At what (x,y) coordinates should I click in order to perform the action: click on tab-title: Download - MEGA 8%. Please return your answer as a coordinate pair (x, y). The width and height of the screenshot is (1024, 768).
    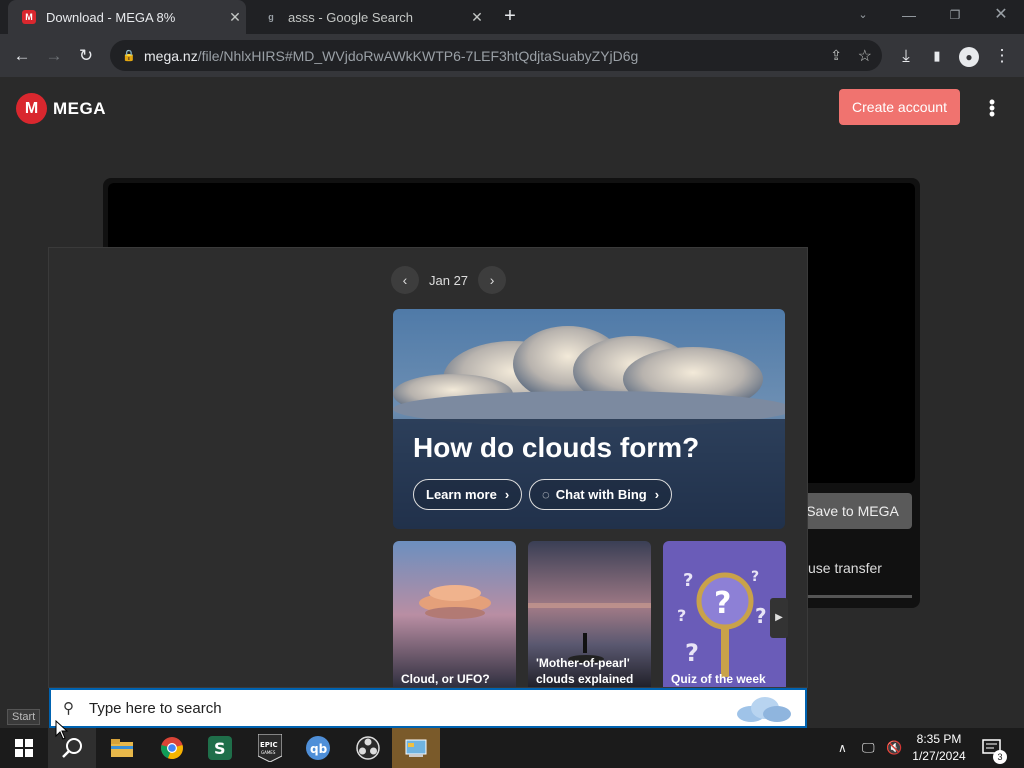
    Looking at the image, I should click on (111, 17).